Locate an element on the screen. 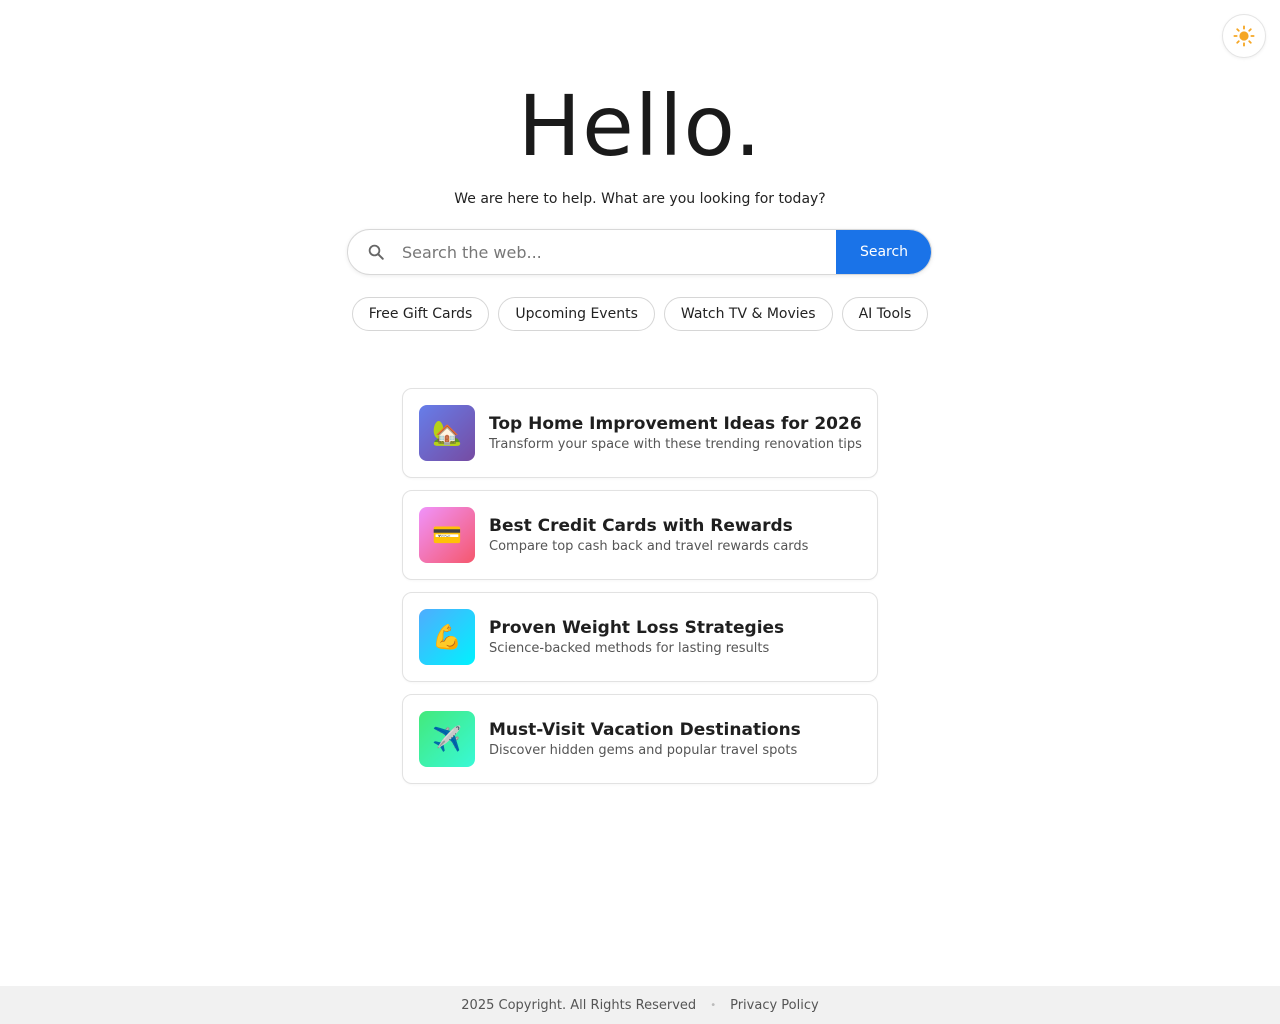 Image resolution: width=1280 pixels, height=1024 pixels. airplane-icon: ✈️ is located at coordinates (447, 739).